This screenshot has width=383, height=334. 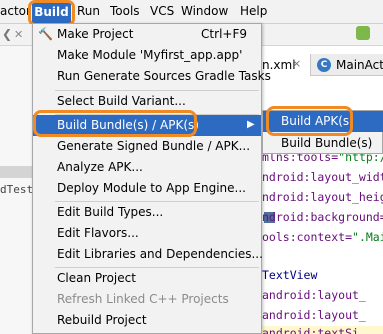 What do you see at coordinates (224, 34) in the screenshot?
I see `shortcut-label: Ctrl+F9` at bounding box center [224, 34].